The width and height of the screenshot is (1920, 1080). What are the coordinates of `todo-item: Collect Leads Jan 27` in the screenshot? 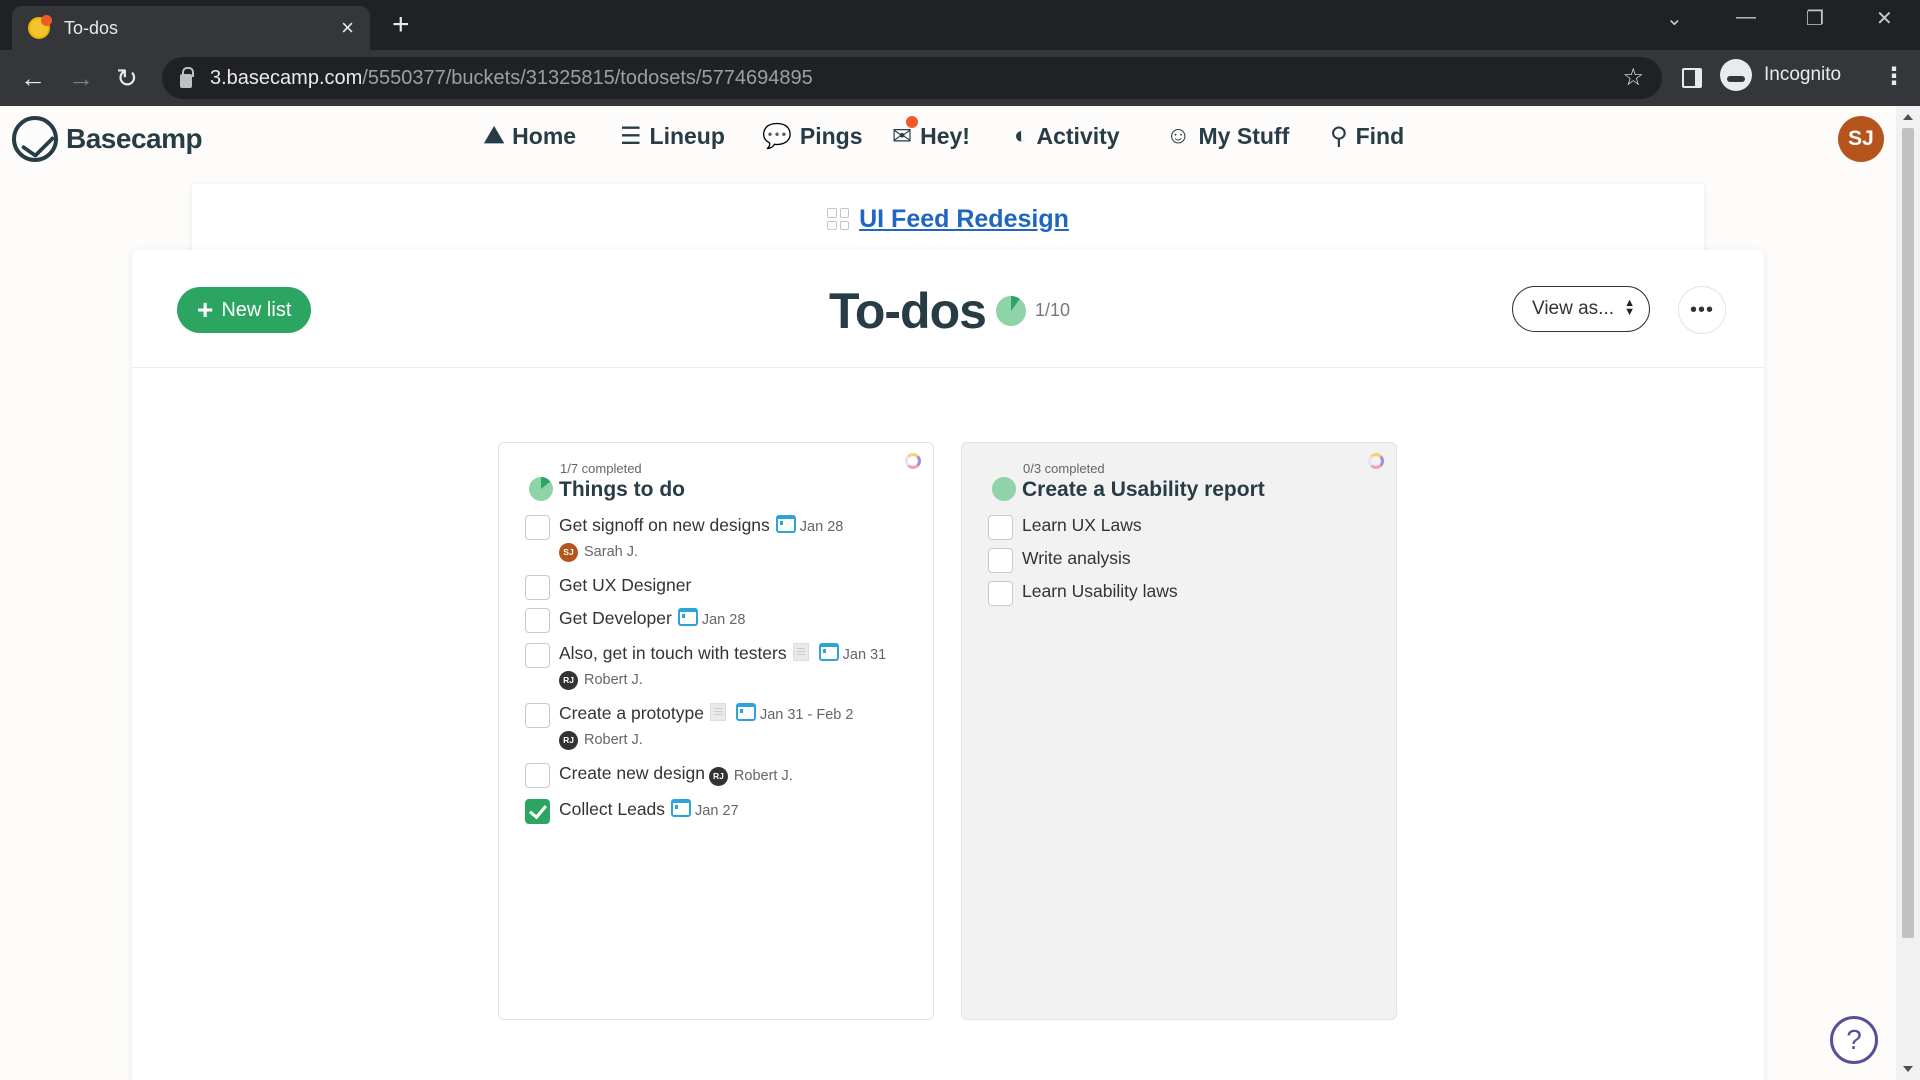 It's located at (724, 810).